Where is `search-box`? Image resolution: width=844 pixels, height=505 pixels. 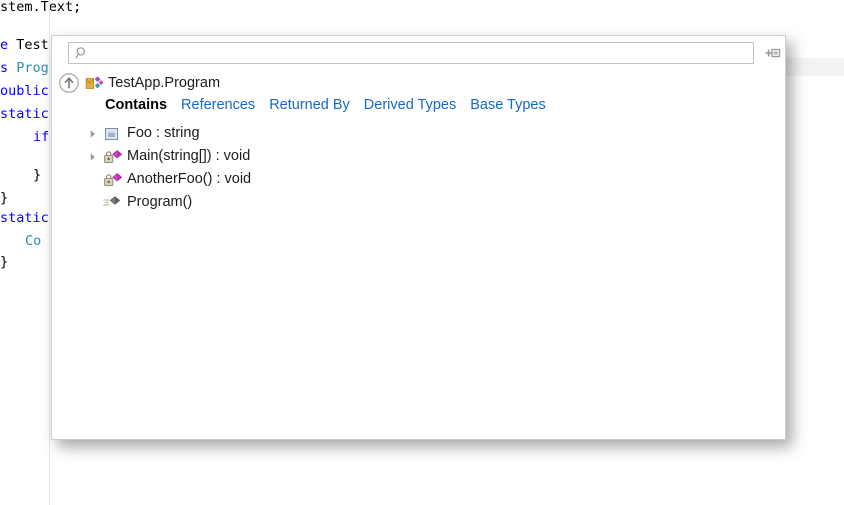 search-box is located at coordinates (411, 53).